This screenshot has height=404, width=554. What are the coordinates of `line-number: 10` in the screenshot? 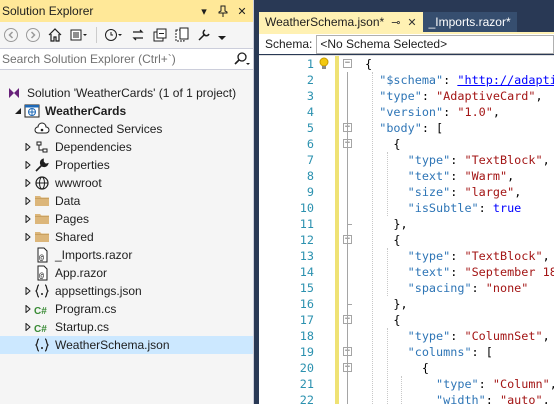 It's located at (306, 208).